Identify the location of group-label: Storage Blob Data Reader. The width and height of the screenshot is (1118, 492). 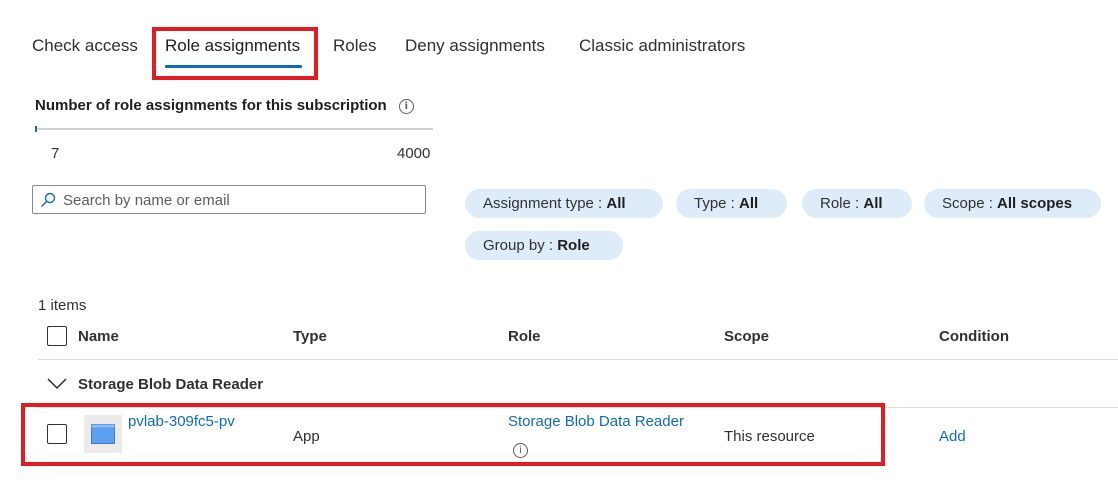
(171, 384).